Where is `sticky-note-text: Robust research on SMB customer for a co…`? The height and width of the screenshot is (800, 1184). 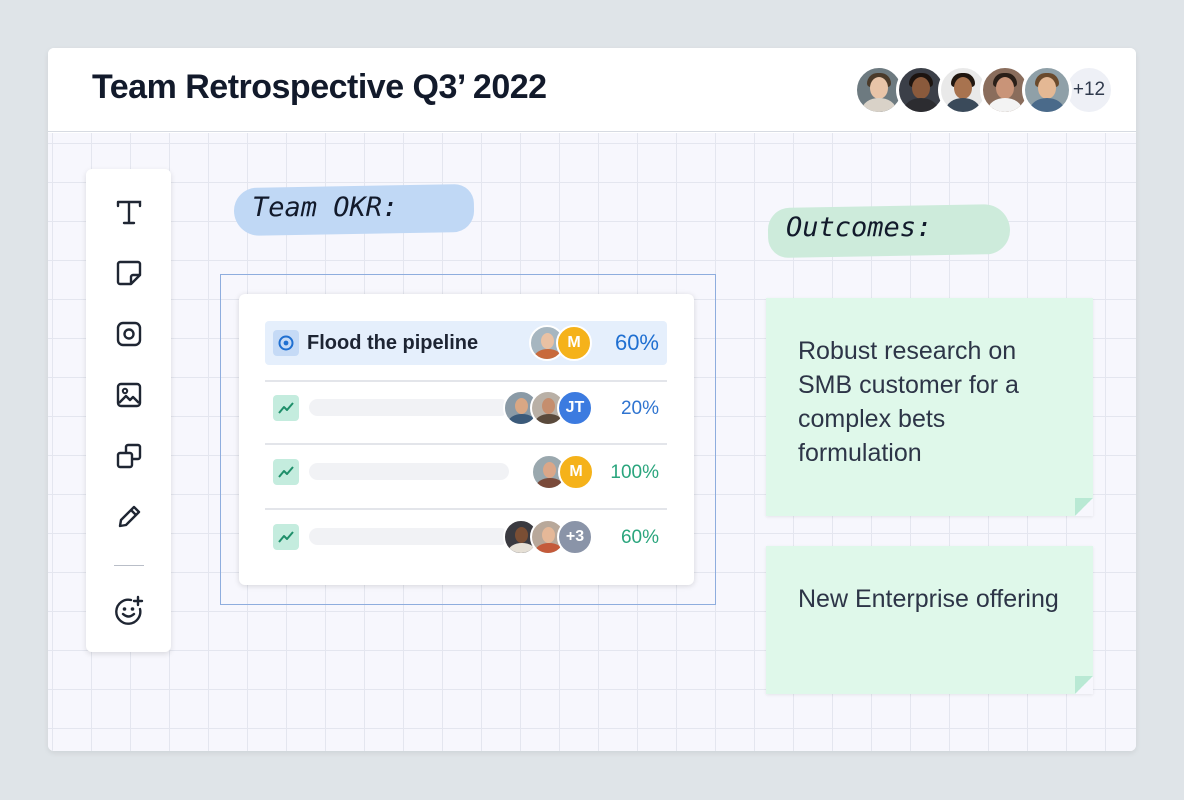 sticky-note-text: Robust research on SMB customer for a co… is located at coordinates (908, 402).